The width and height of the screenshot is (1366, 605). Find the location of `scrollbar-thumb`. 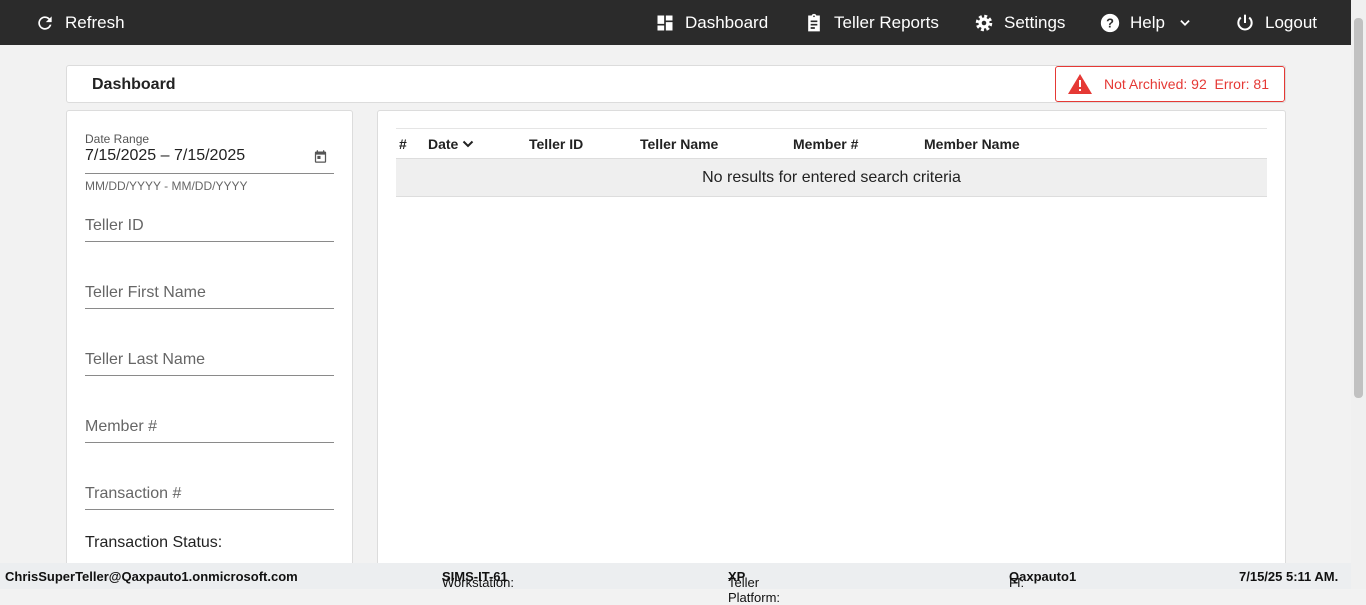

scrollbar-thumb is located at coordinates (1358, 208).